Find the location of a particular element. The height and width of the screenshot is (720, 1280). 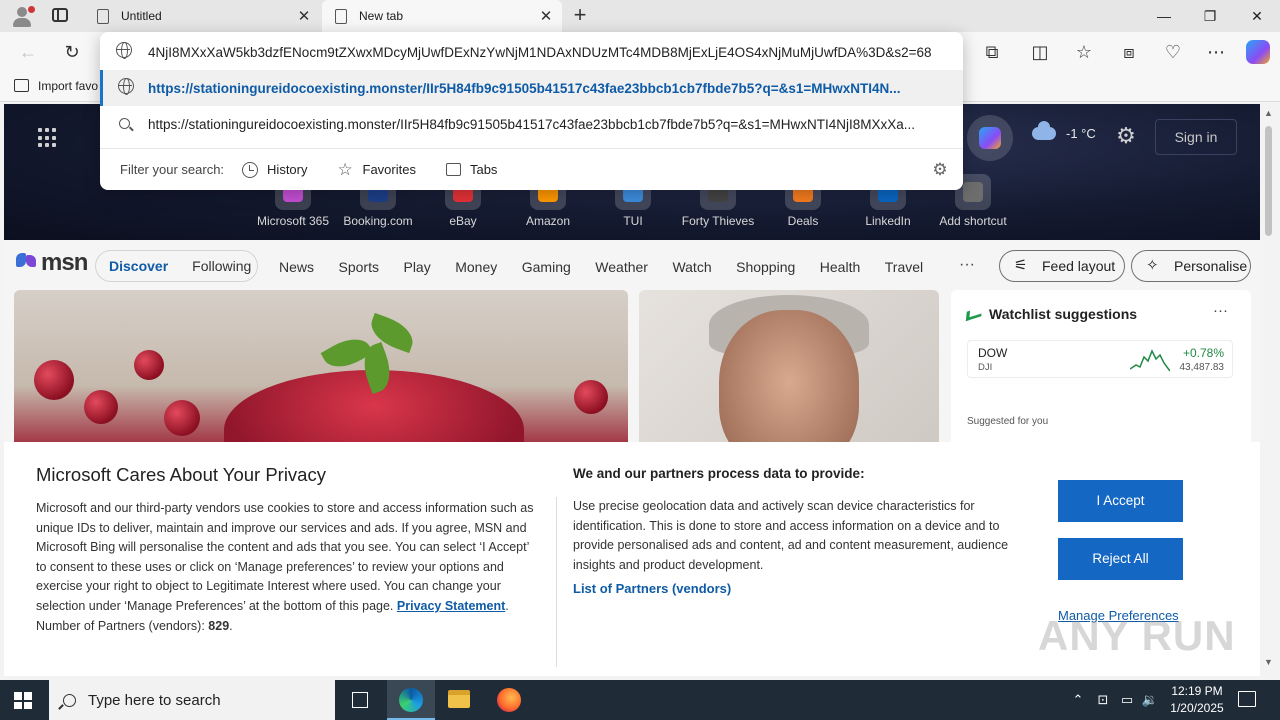

page-scrollbar: ▲ ▼ is located at coordinates (1270, 390).